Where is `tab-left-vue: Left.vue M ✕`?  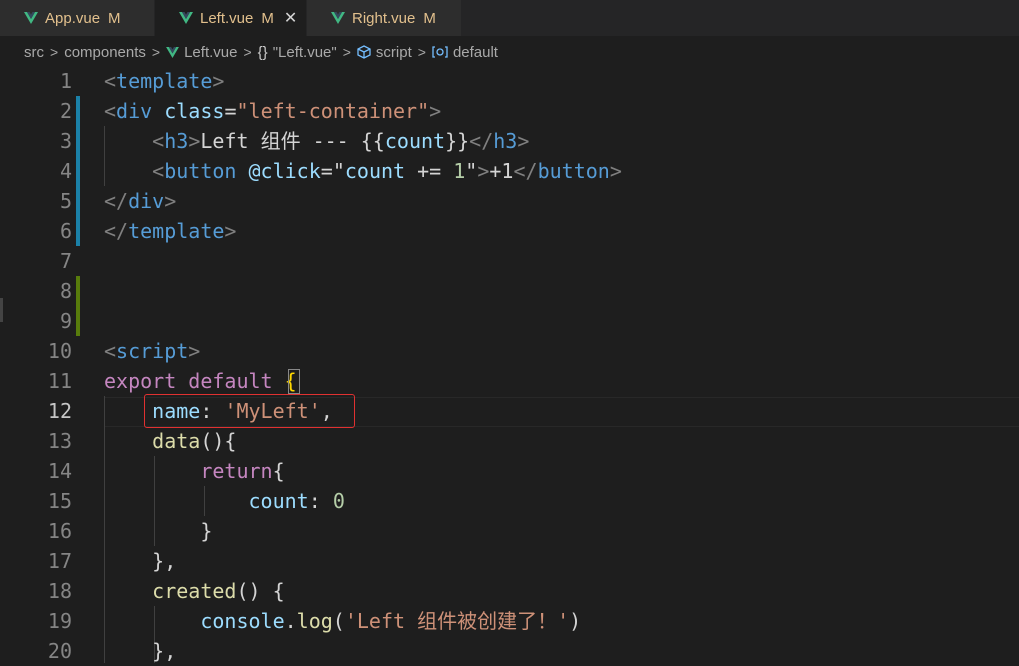
tab-left-vue: Left.vue M ✕ is located at coordinates (231, 18).